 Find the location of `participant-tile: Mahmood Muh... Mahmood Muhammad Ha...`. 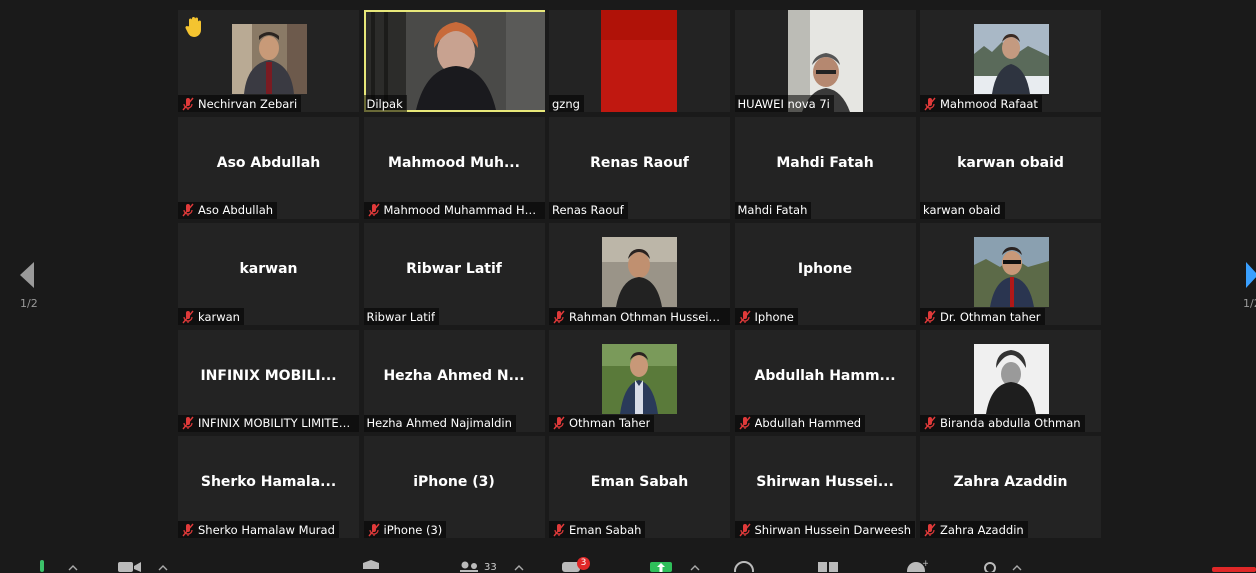

participant-tile: Mahmood Muh... Mahmood Muhammad Ha... is located at coordinates (454, 167).